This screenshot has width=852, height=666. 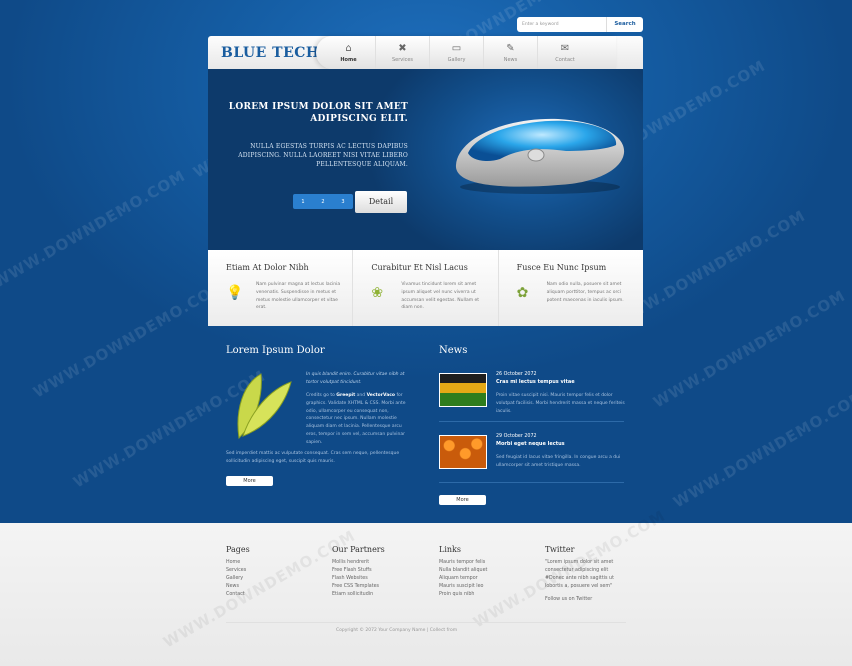 What do you see at coordinates (342, 202) in the screenshot?
I see `pager-page-3: 3` at bounding box center [342, 202].